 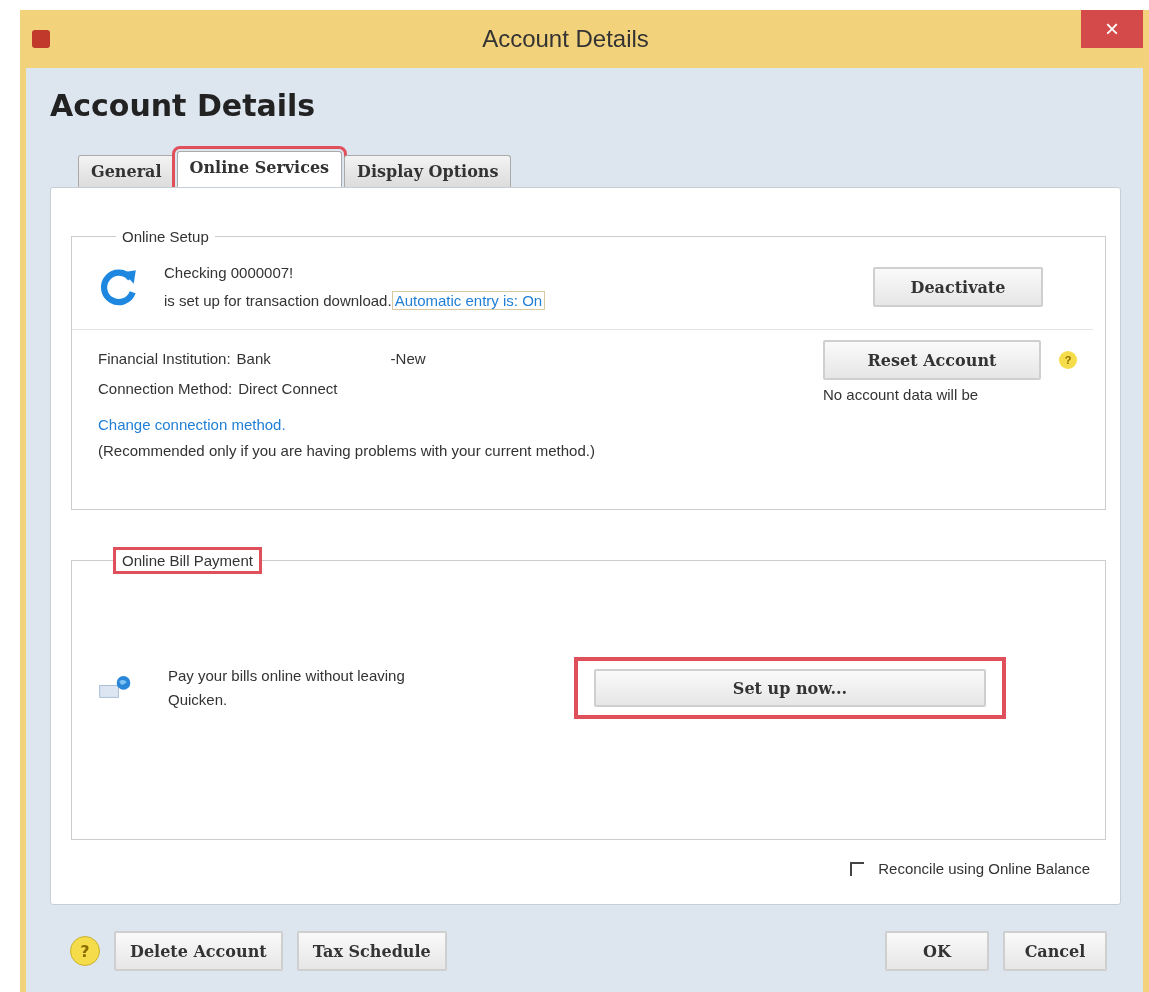 I want to click on change-connection-link: Change connection method., so click(x=192, y=424).